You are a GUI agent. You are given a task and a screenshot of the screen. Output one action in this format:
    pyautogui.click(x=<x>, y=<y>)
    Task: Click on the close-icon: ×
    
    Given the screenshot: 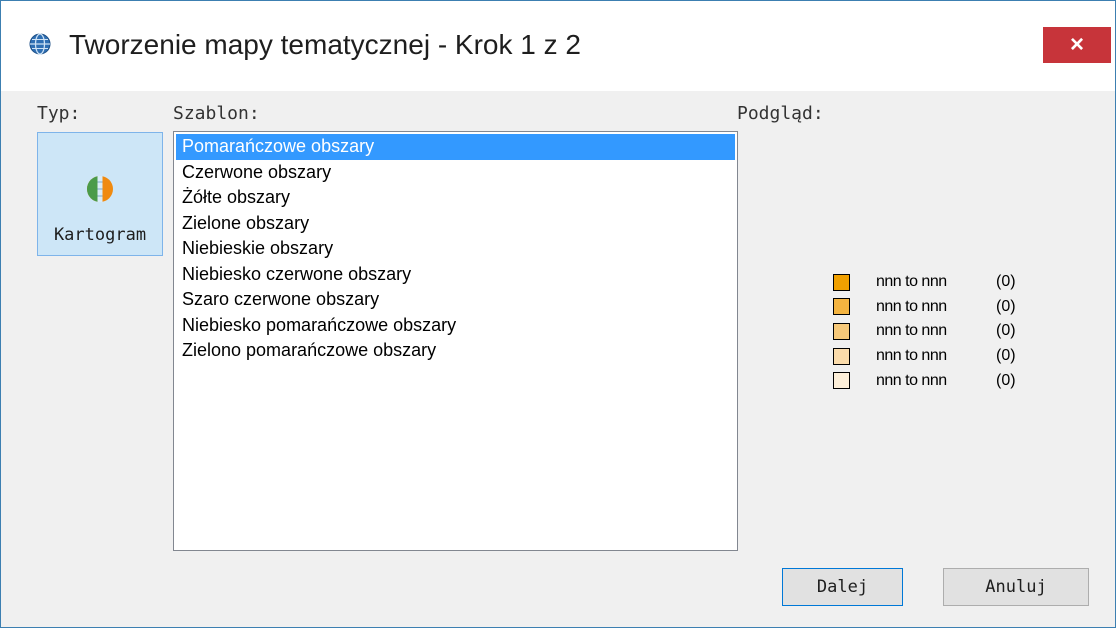 What is the action you would take?
    pyautogui.click(x=1076, y=44)
    